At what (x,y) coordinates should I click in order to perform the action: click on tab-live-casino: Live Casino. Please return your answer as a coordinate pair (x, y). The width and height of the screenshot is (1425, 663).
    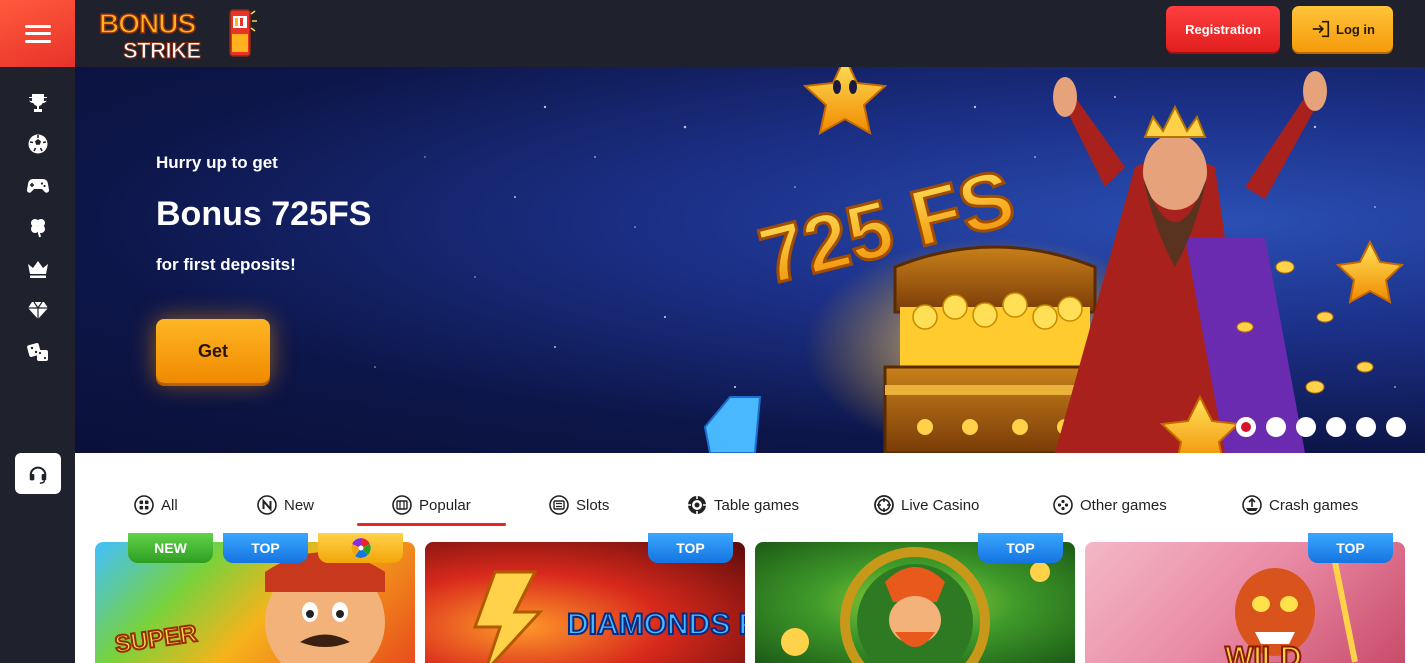
    Looking at the image, I should click on (926, 505).